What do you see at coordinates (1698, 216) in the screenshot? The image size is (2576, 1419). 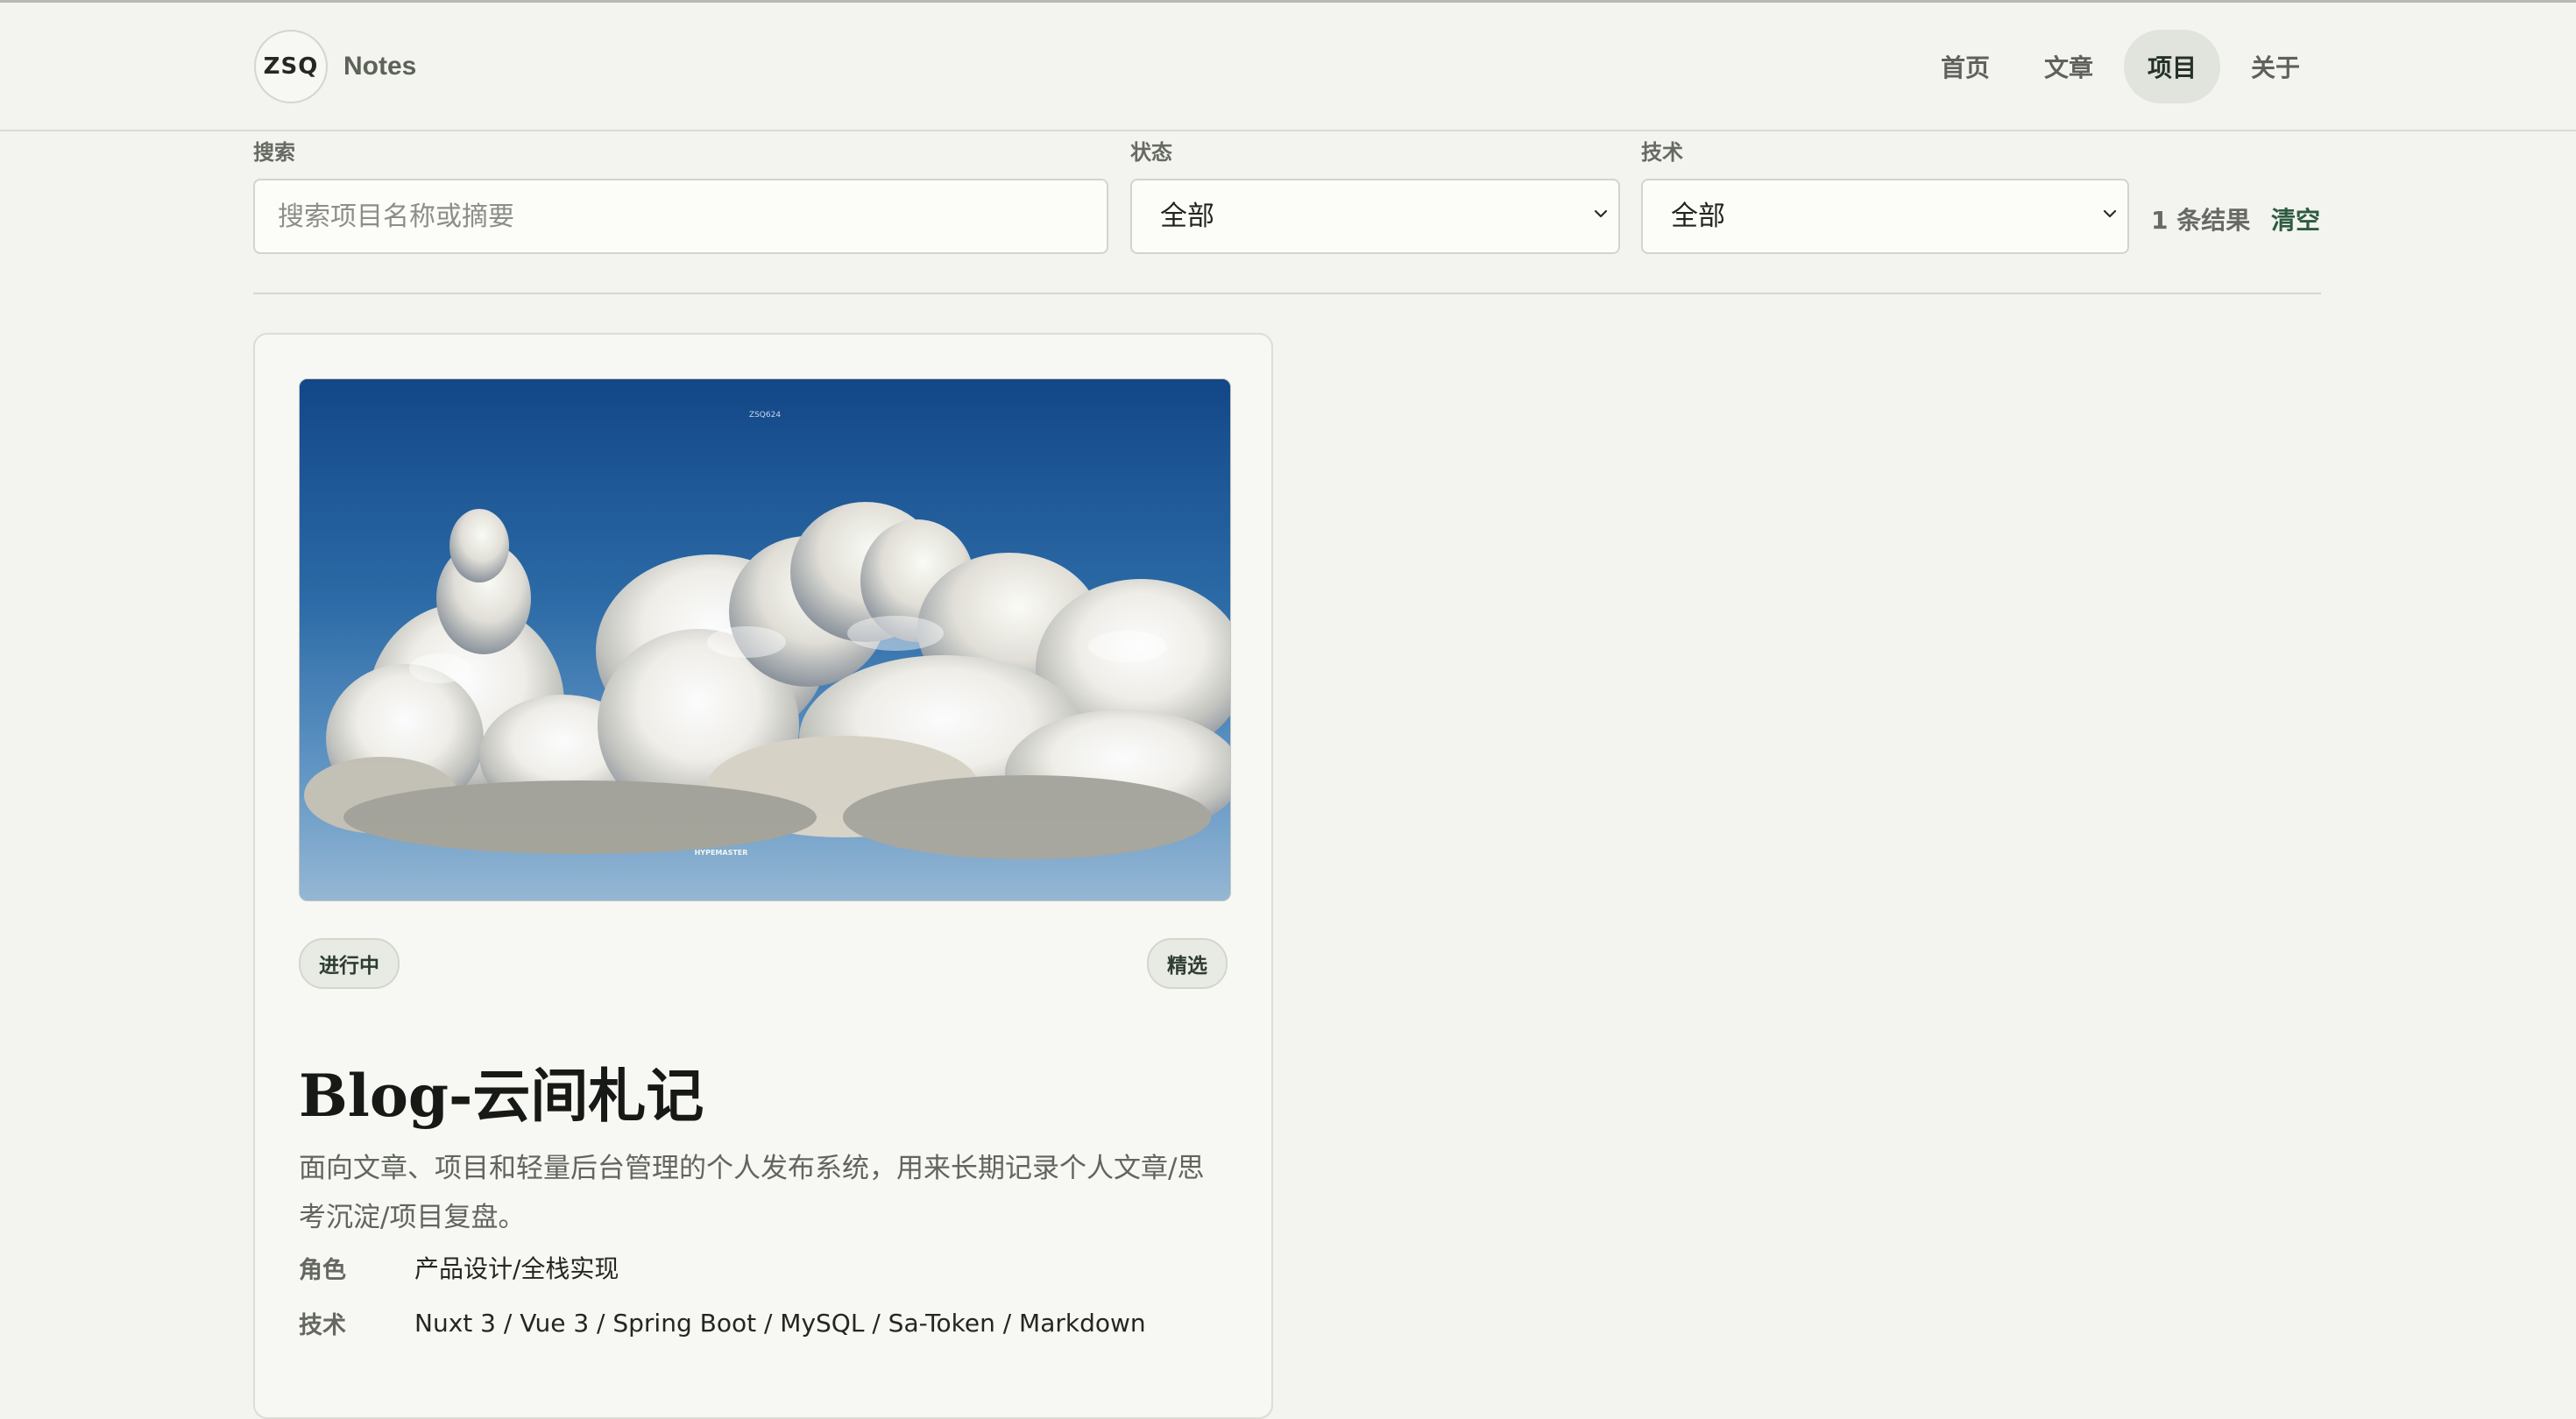 I see `tech-selected-value: 全部` at bounding box center [1698, 216].